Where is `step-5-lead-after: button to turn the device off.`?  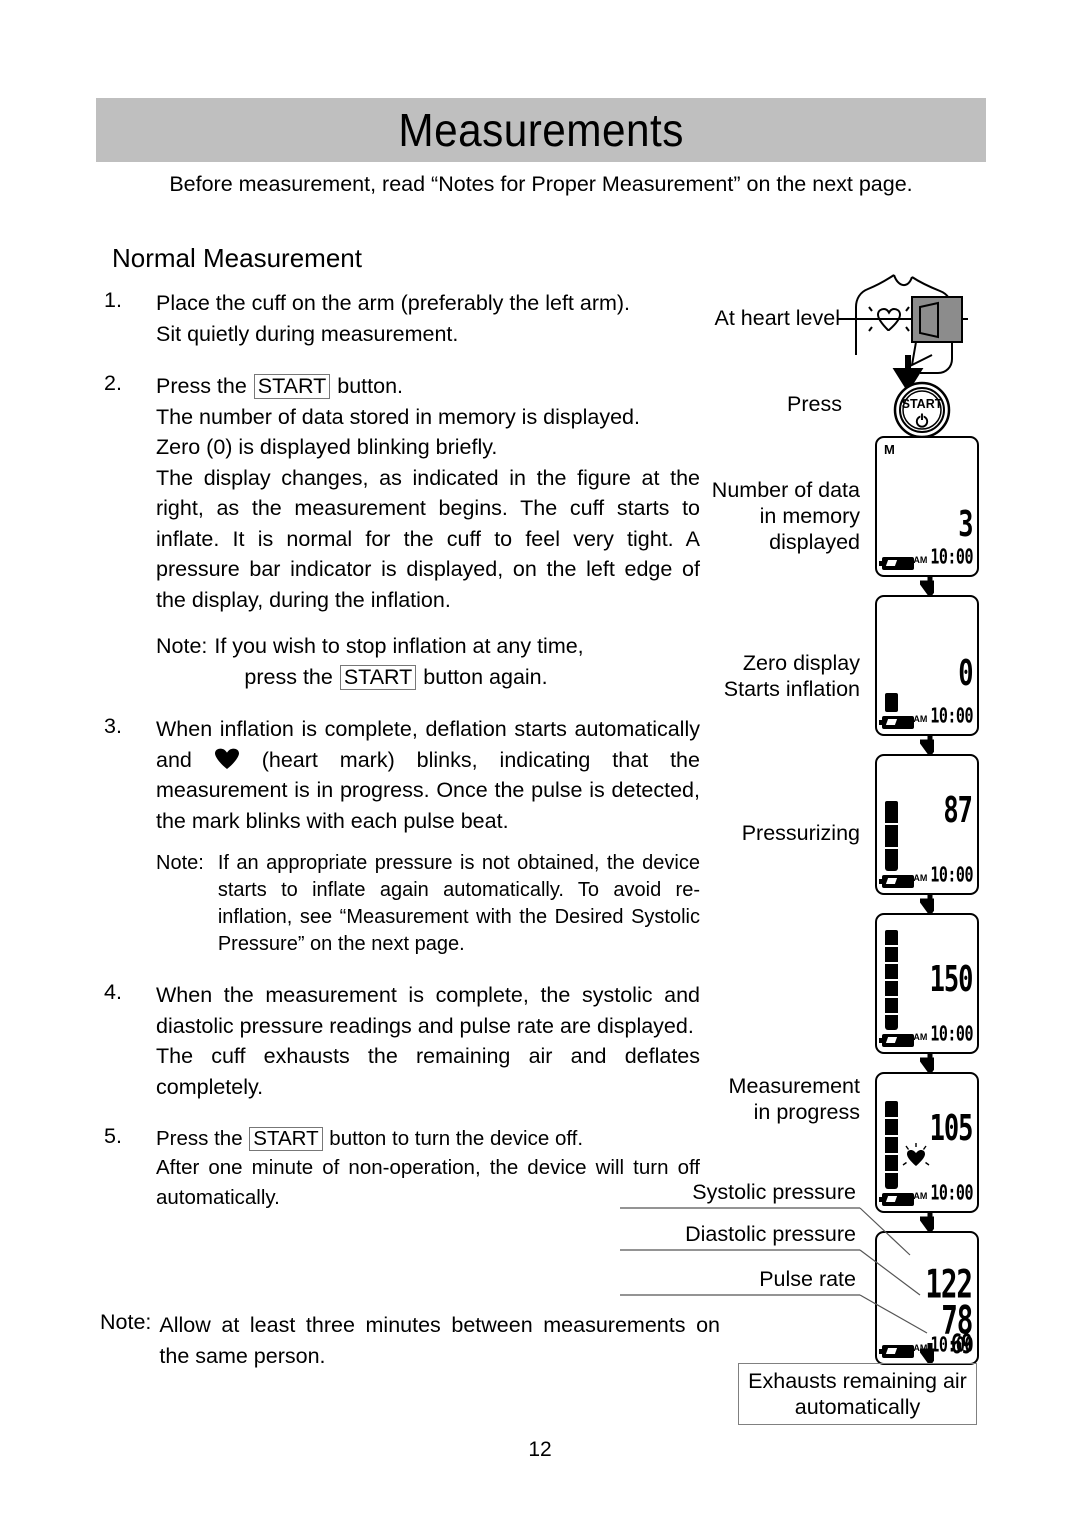 step-5-lead-after: button to turn the device off. is located at coordinates (453, 1139).